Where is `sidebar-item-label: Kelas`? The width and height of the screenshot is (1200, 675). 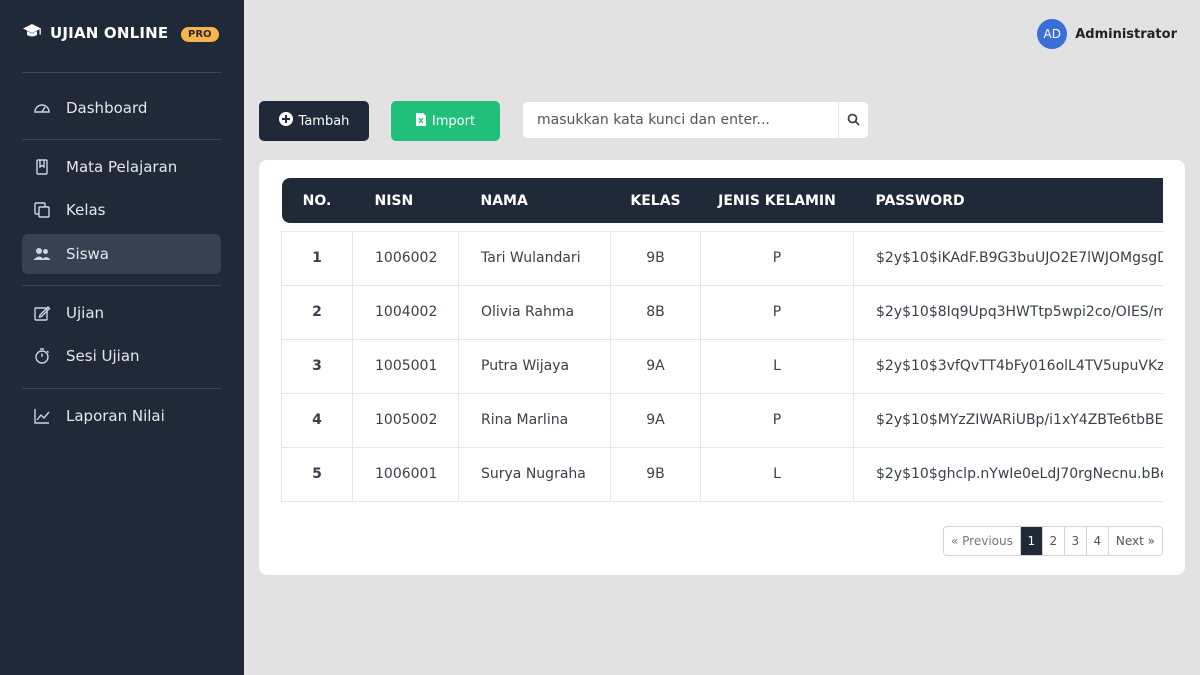 sidebar-item-label: Kelas is located at coordinates (86, 210).